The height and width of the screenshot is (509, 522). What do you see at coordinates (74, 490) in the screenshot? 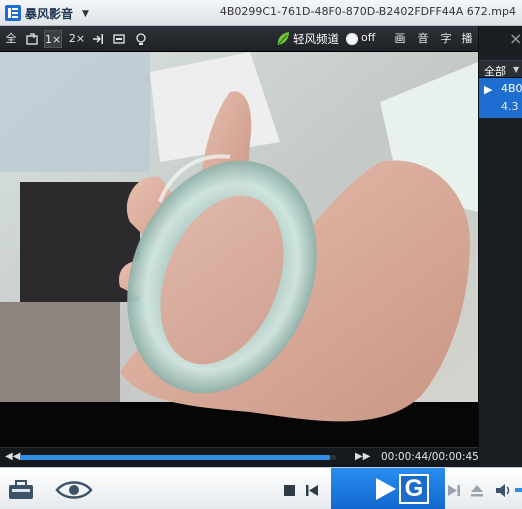
I see `eye-icon` at bounding box center [74, 490].